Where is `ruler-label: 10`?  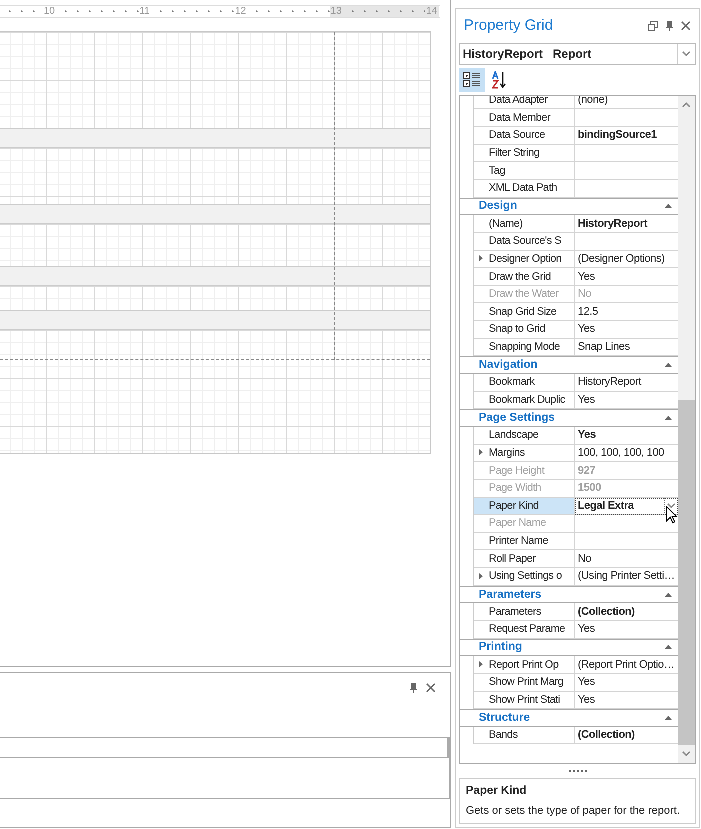
ruler-label: 10 is located at coordinates (49, 11).